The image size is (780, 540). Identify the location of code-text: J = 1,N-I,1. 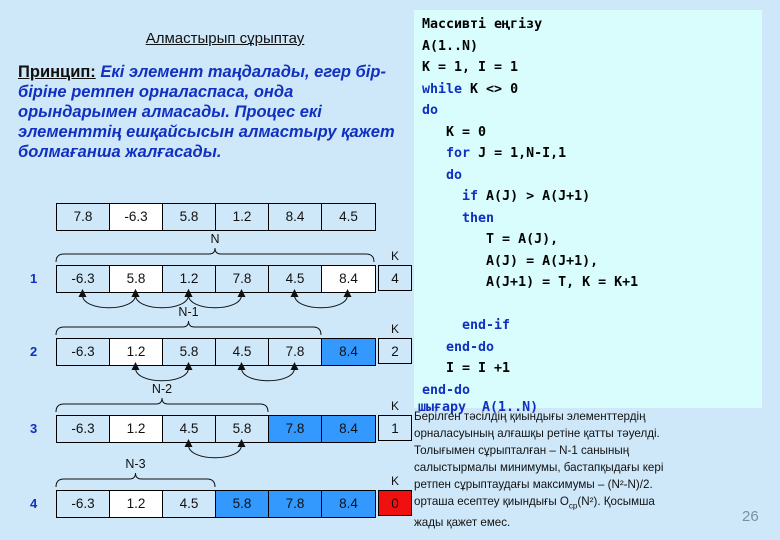
(518, 153).